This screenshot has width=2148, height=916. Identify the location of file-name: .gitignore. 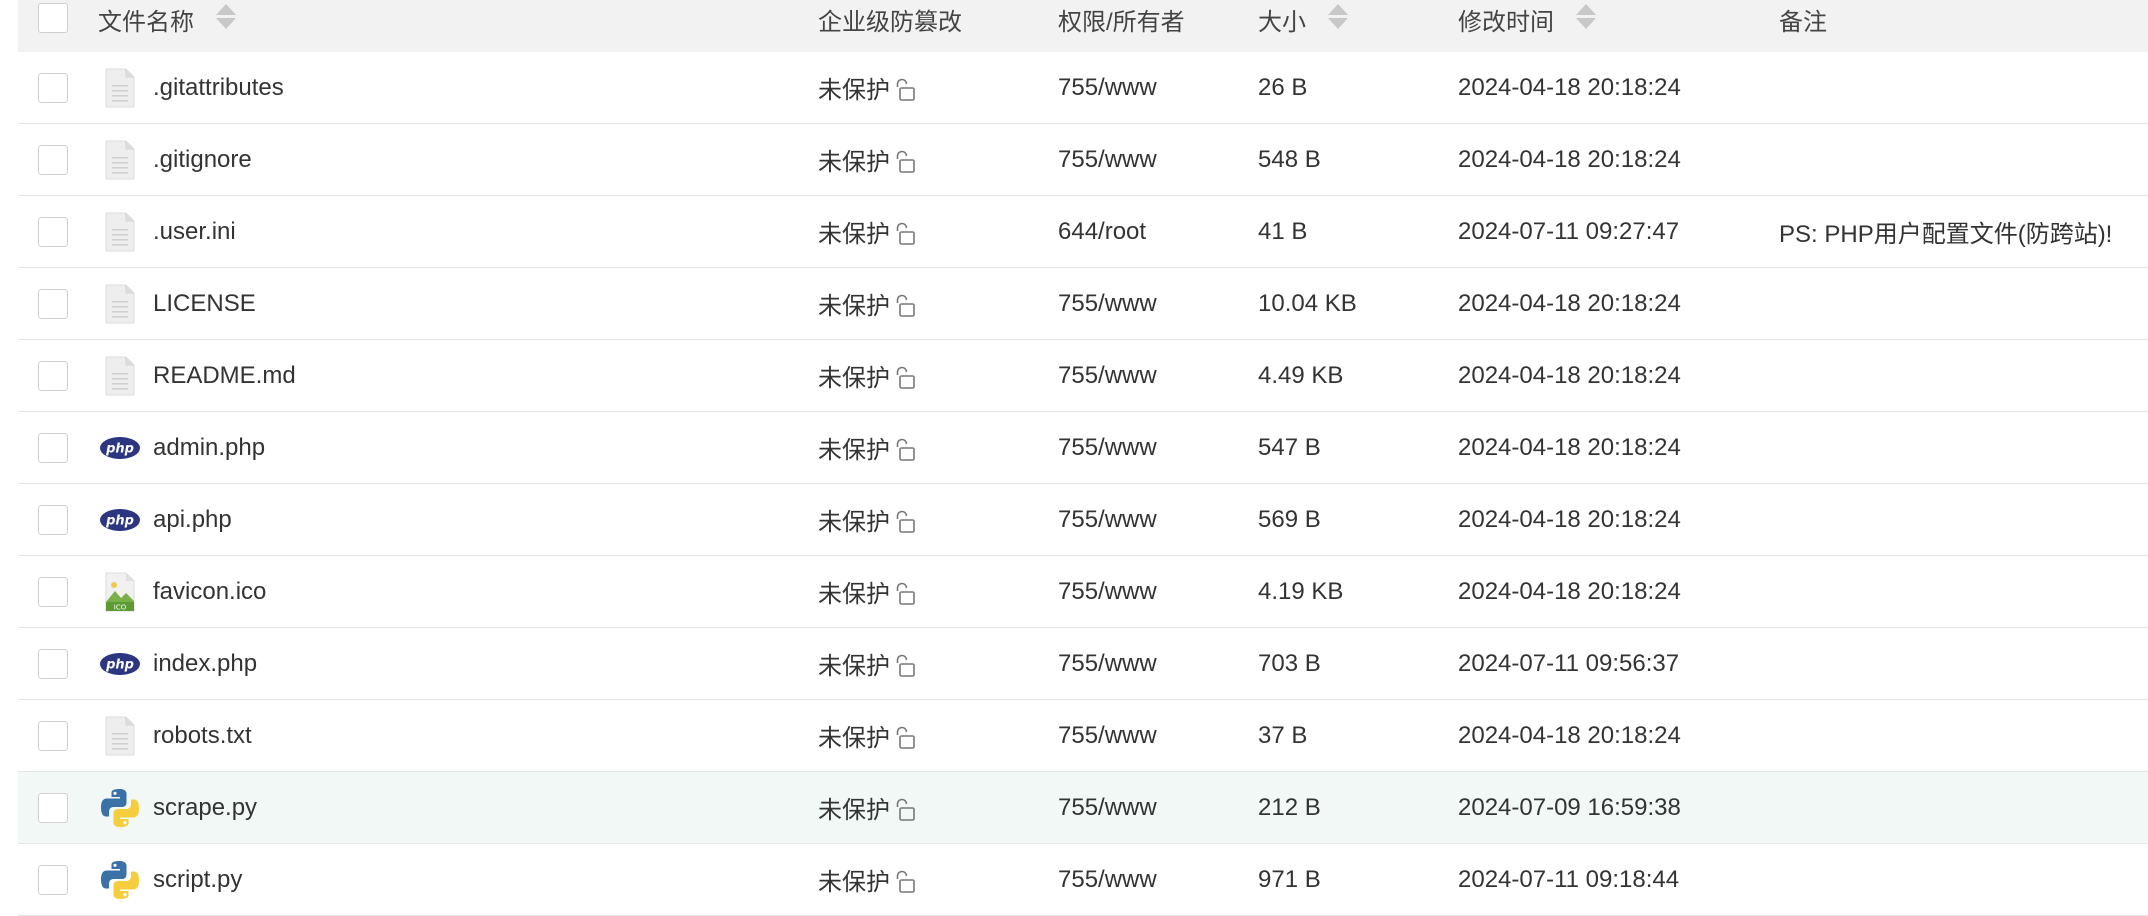
(202, 160).